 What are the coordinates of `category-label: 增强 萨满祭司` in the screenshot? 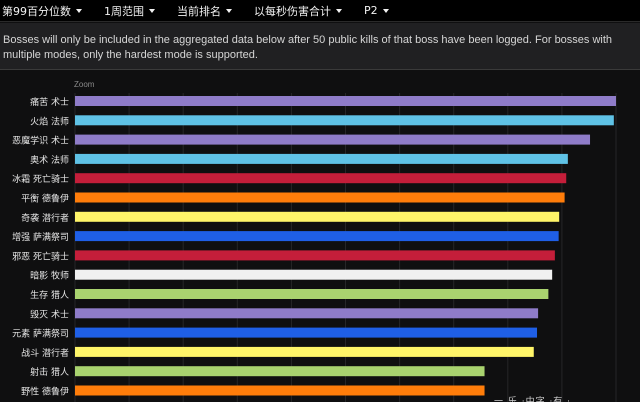 It's located at (40, 237).